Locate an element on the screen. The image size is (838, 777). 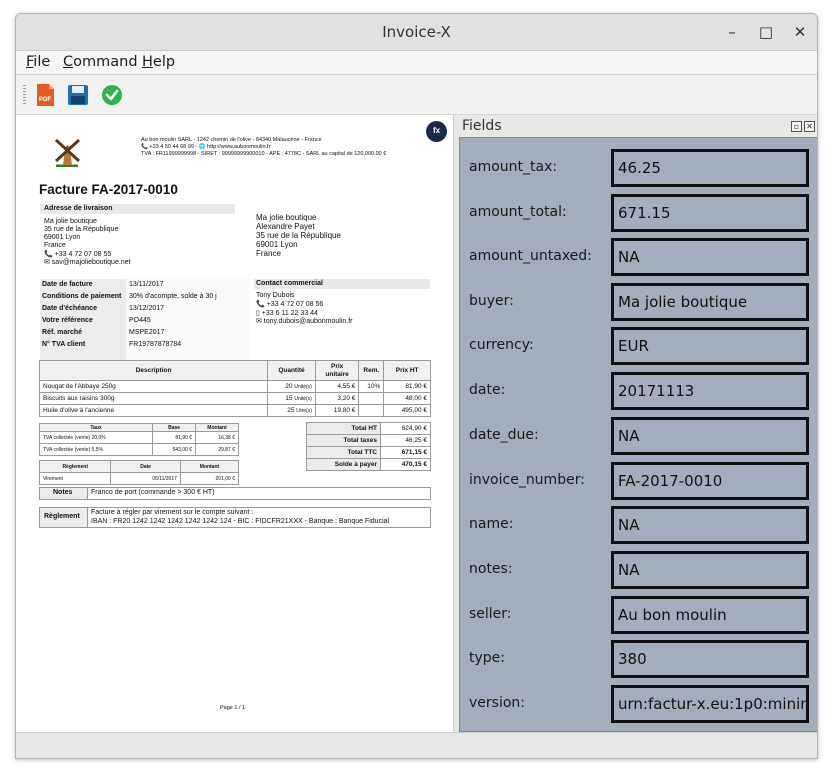
field-row-date-due: date_due: NA is located at coordinates (638, 437).